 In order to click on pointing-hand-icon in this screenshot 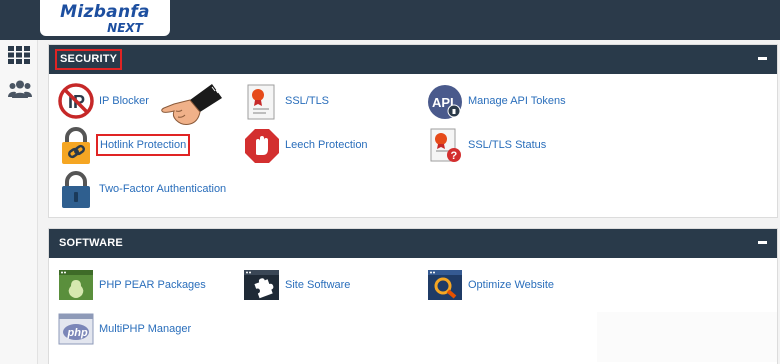, I will do `click(192, 107)`.